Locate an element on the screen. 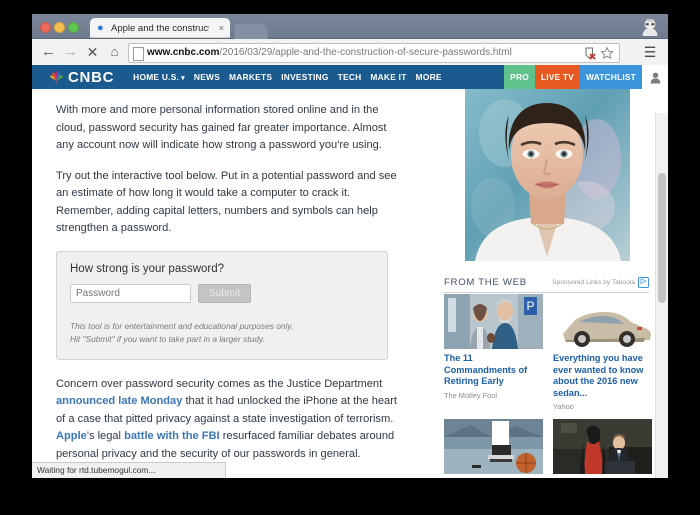 This screenshot has width=700, height=515. taboola-card-source: The Motley Fool is located at coordinates (470, 395).